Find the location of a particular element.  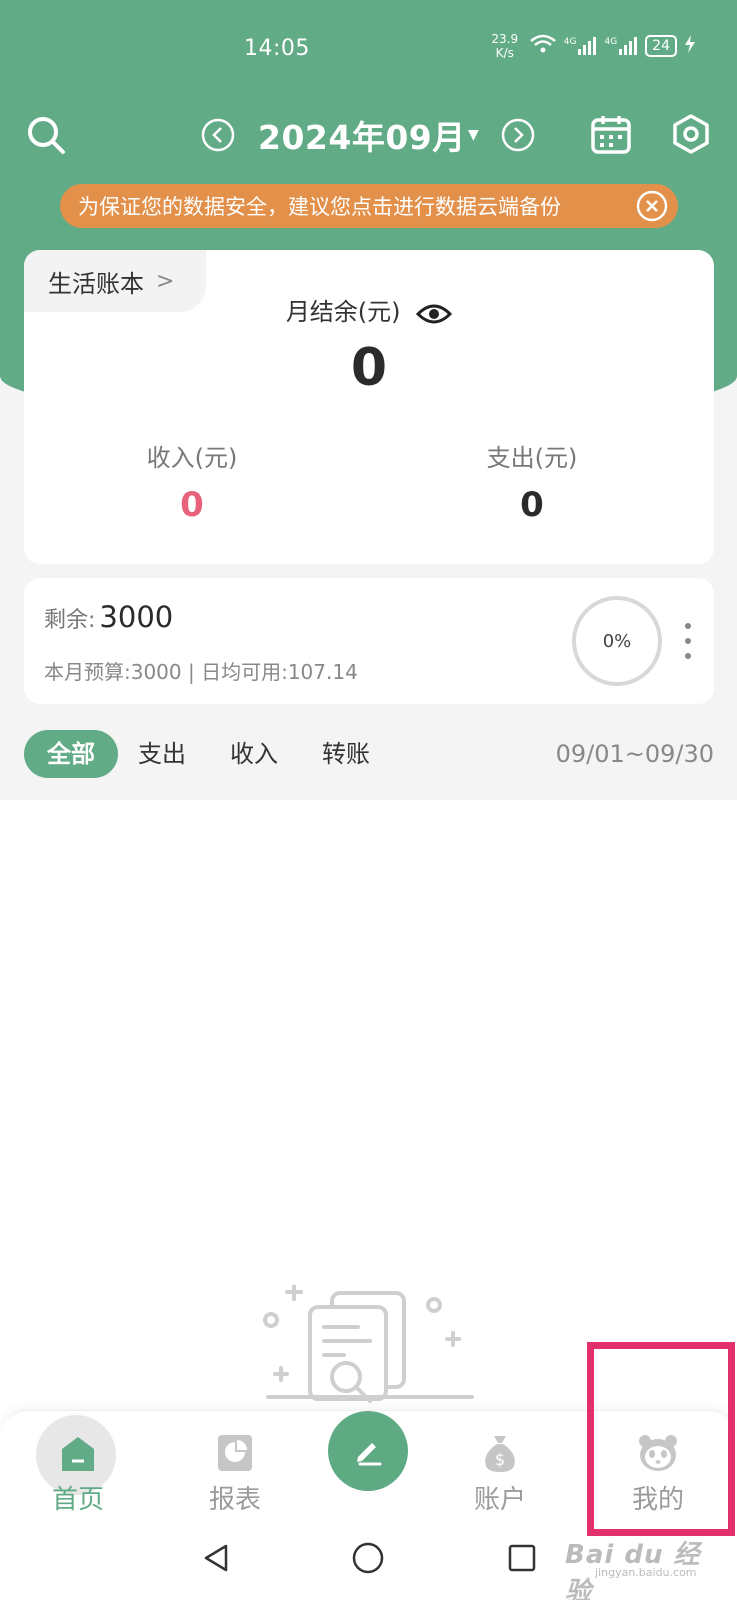

expense-value: 0 is located at coordinates (532, 505).